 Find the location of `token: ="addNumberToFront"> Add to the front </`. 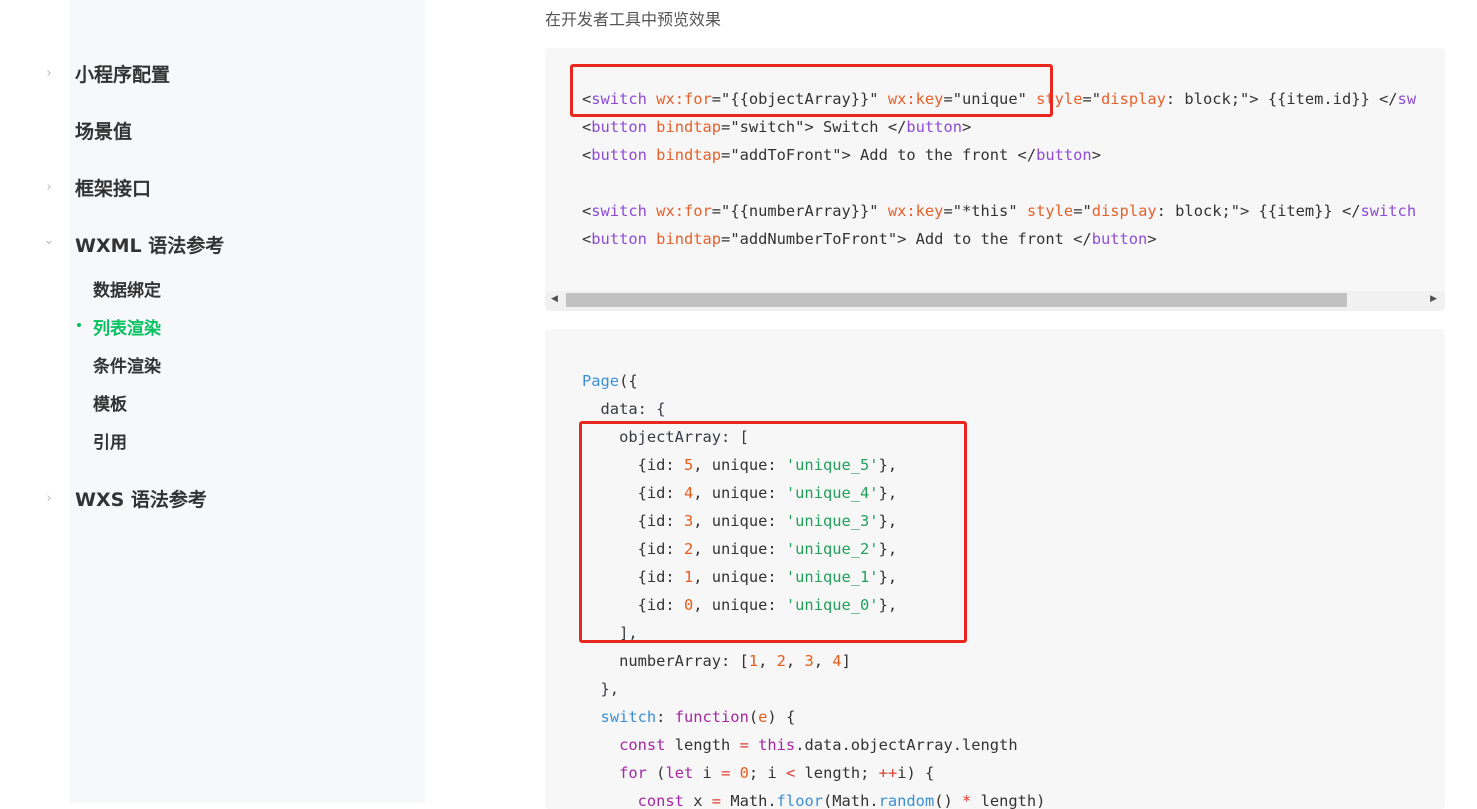

token: ="addNumberToFront"> Add to the front </ is located at coordinates (906, 239).